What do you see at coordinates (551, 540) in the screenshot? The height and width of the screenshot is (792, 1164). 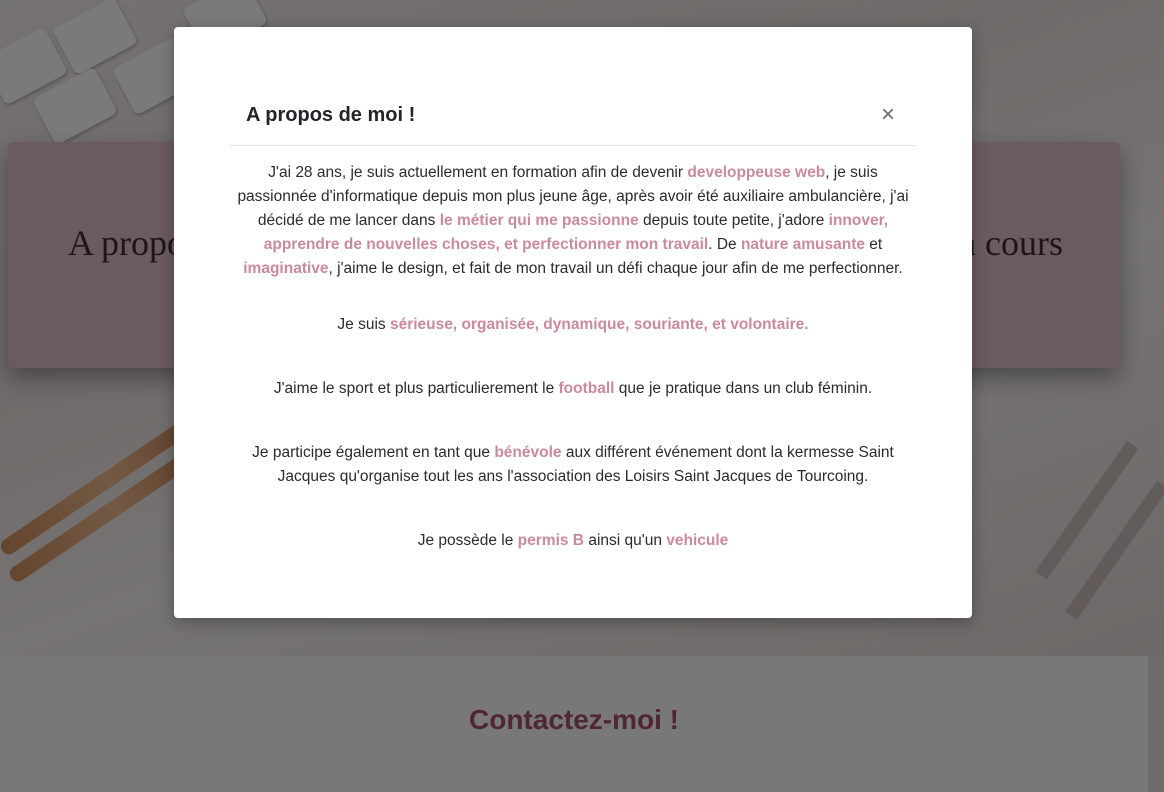 I see `highlight-text: permis B` at bounding box center [551, 540].